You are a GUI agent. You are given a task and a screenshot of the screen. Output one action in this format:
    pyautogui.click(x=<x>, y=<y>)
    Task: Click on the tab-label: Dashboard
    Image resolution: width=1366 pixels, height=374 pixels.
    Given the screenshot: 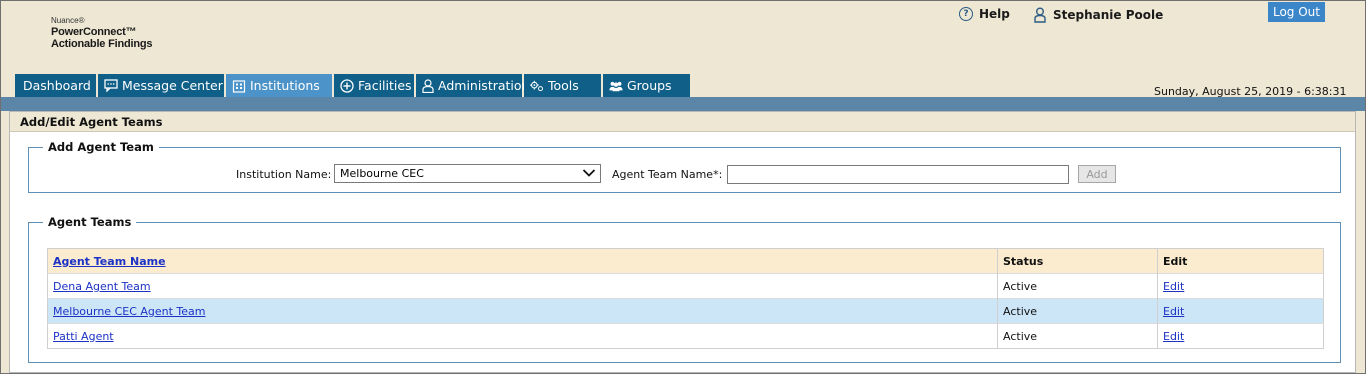 What is the action you would take?
    pyautogui.click(x=57, y=85)
    